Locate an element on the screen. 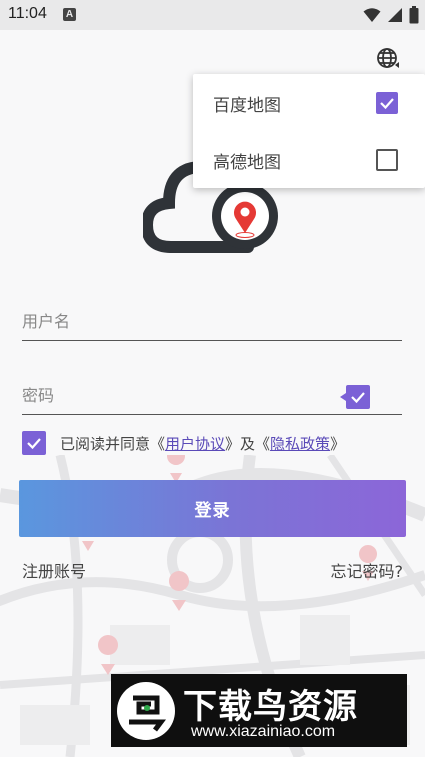 Image resolution: width=425 pixels, height=757 pixels. watermark-banner: 下载鸟资源 www.xiazainiao.com is located at coordinates (259, 710).